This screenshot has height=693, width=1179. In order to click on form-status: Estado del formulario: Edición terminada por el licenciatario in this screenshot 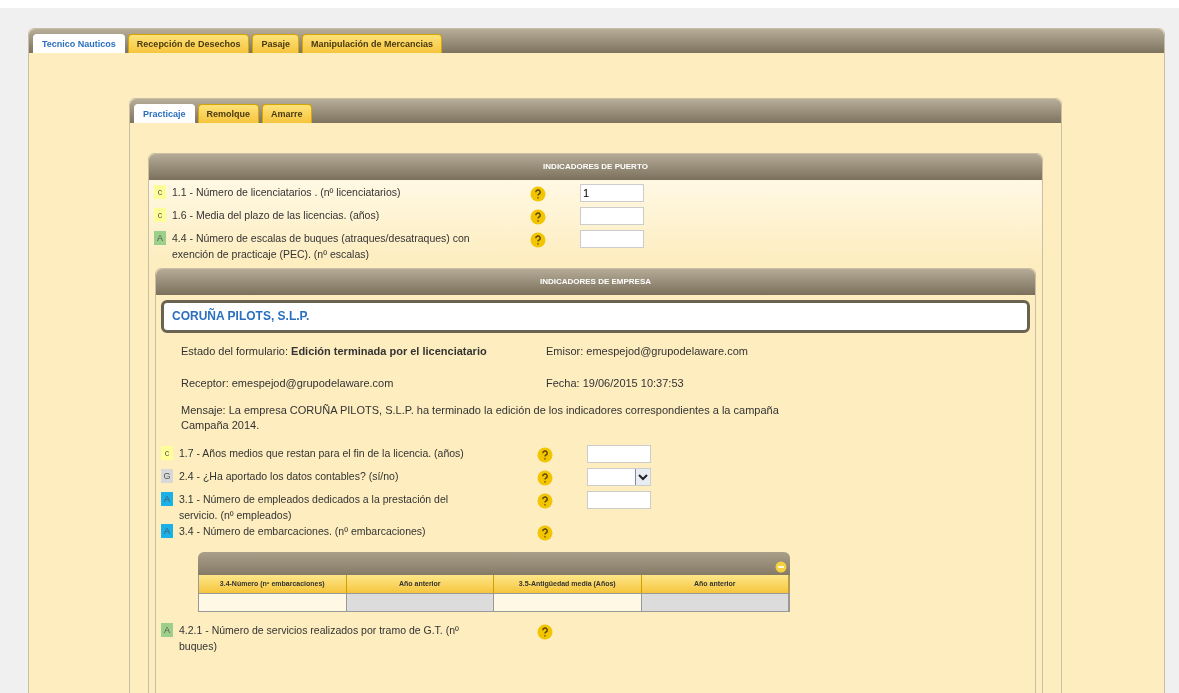, I will do `click(334, 351)`.